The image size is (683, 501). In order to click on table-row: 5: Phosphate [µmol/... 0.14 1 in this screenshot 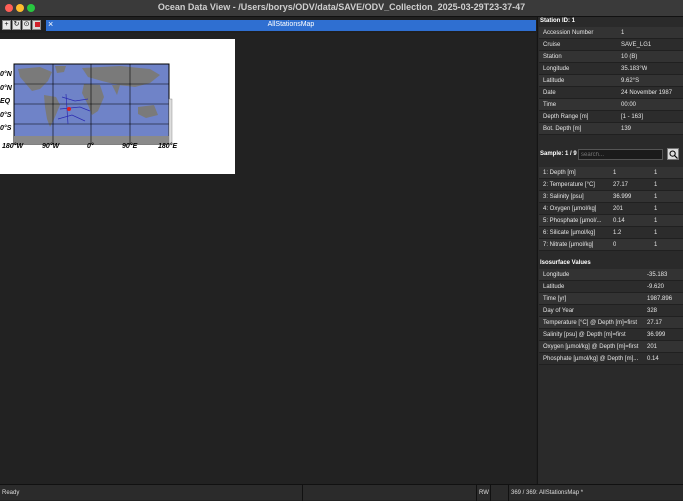, I will do `click(611, 221)`.